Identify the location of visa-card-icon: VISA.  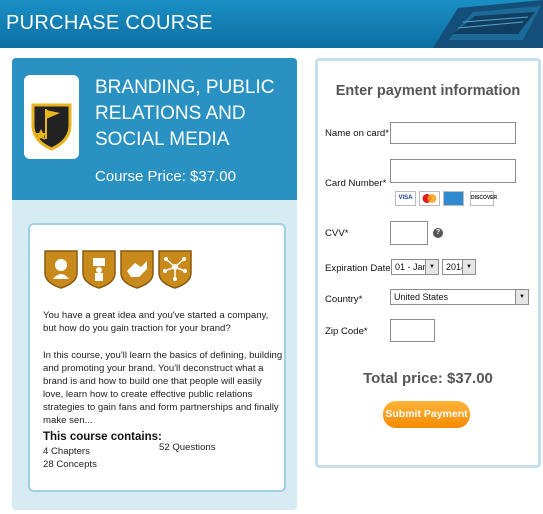
(405, 198).